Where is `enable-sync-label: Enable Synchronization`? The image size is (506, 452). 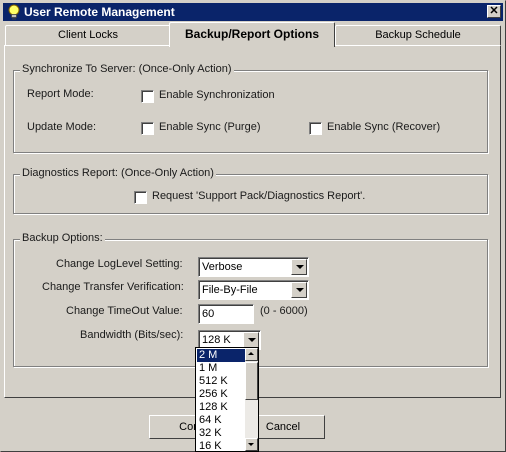 enable-sync-label: Enable Synchronization is located at coordinates (217, 95).